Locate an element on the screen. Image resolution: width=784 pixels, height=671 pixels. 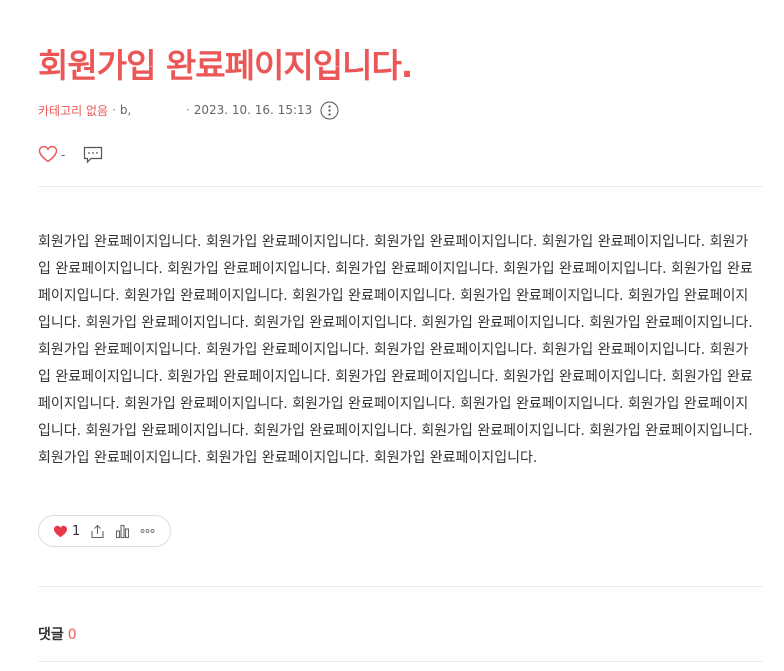
share-icon is located at coordinates (97, 531).